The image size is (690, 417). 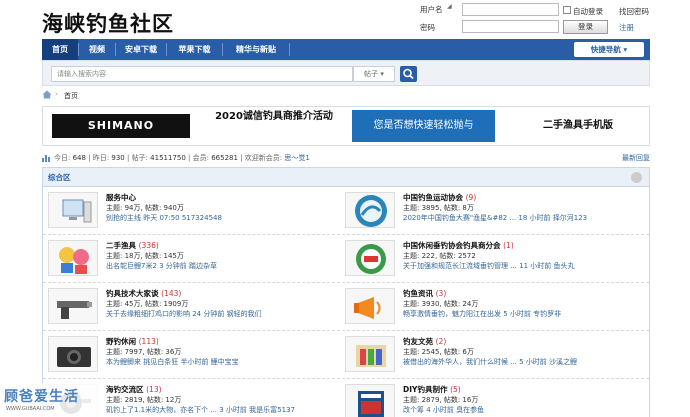 What do you see at coordinates (626, 27) in the screenshot?
I see `register-link: 注册` at bounding box center [626, 27].